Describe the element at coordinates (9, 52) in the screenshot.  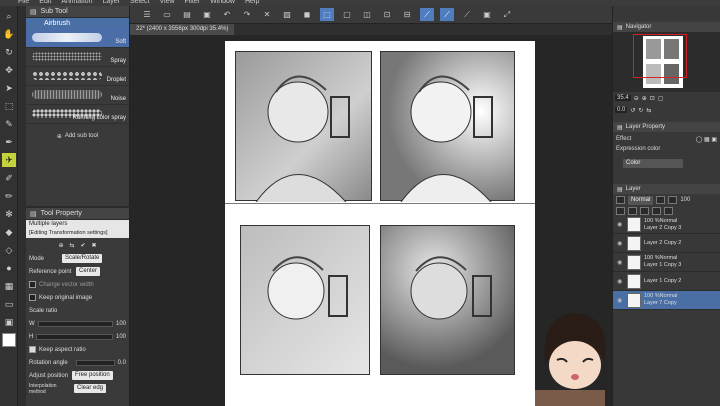
I see `rotate-tool-icon: ↻` at that location.